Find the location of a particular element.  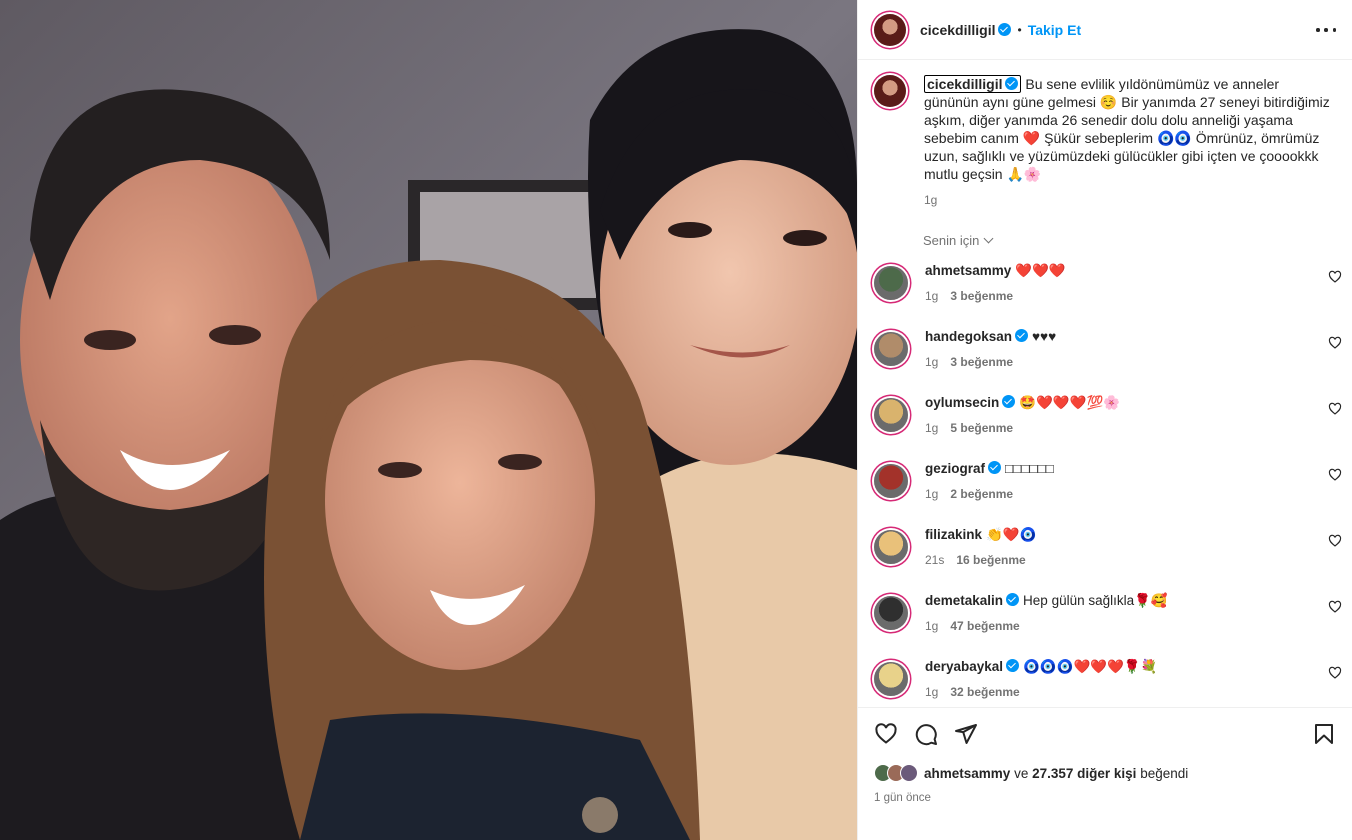

heart-icon is located at coordinates (886, 734).